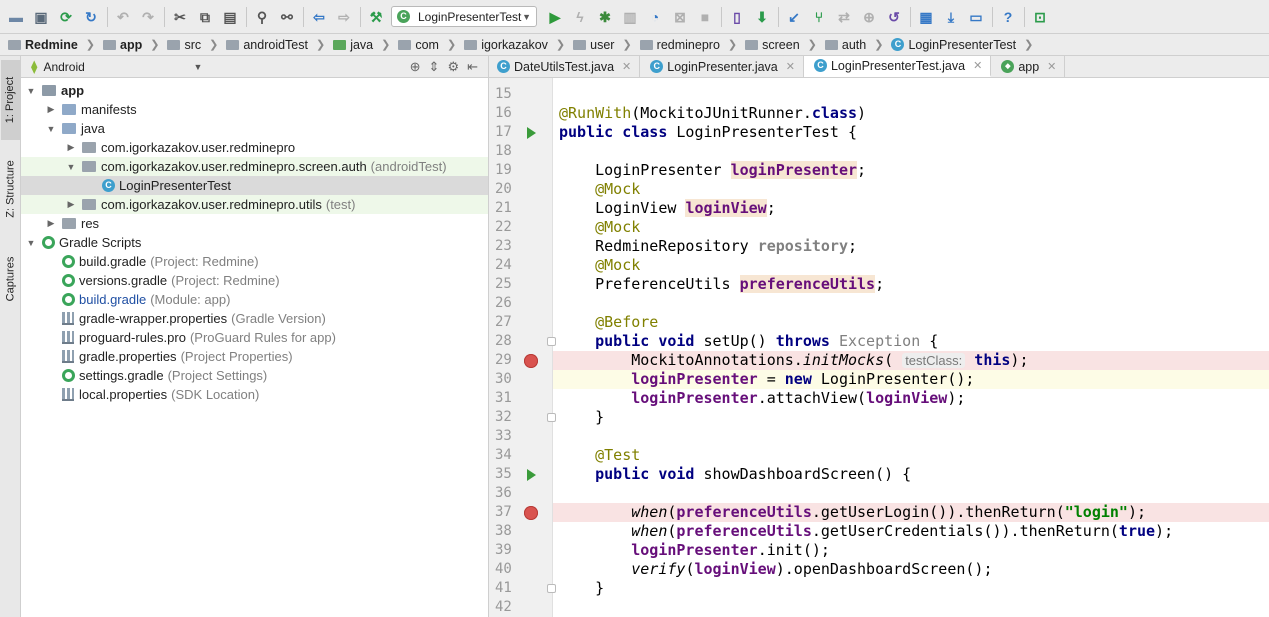 The height and width of the screenshot is (617, 1269). What do you see at coordinates (911, 170) in the screenshot?
I see `code-line: LoginPresenter loginPresenter;` at bounding box center [911, 170].